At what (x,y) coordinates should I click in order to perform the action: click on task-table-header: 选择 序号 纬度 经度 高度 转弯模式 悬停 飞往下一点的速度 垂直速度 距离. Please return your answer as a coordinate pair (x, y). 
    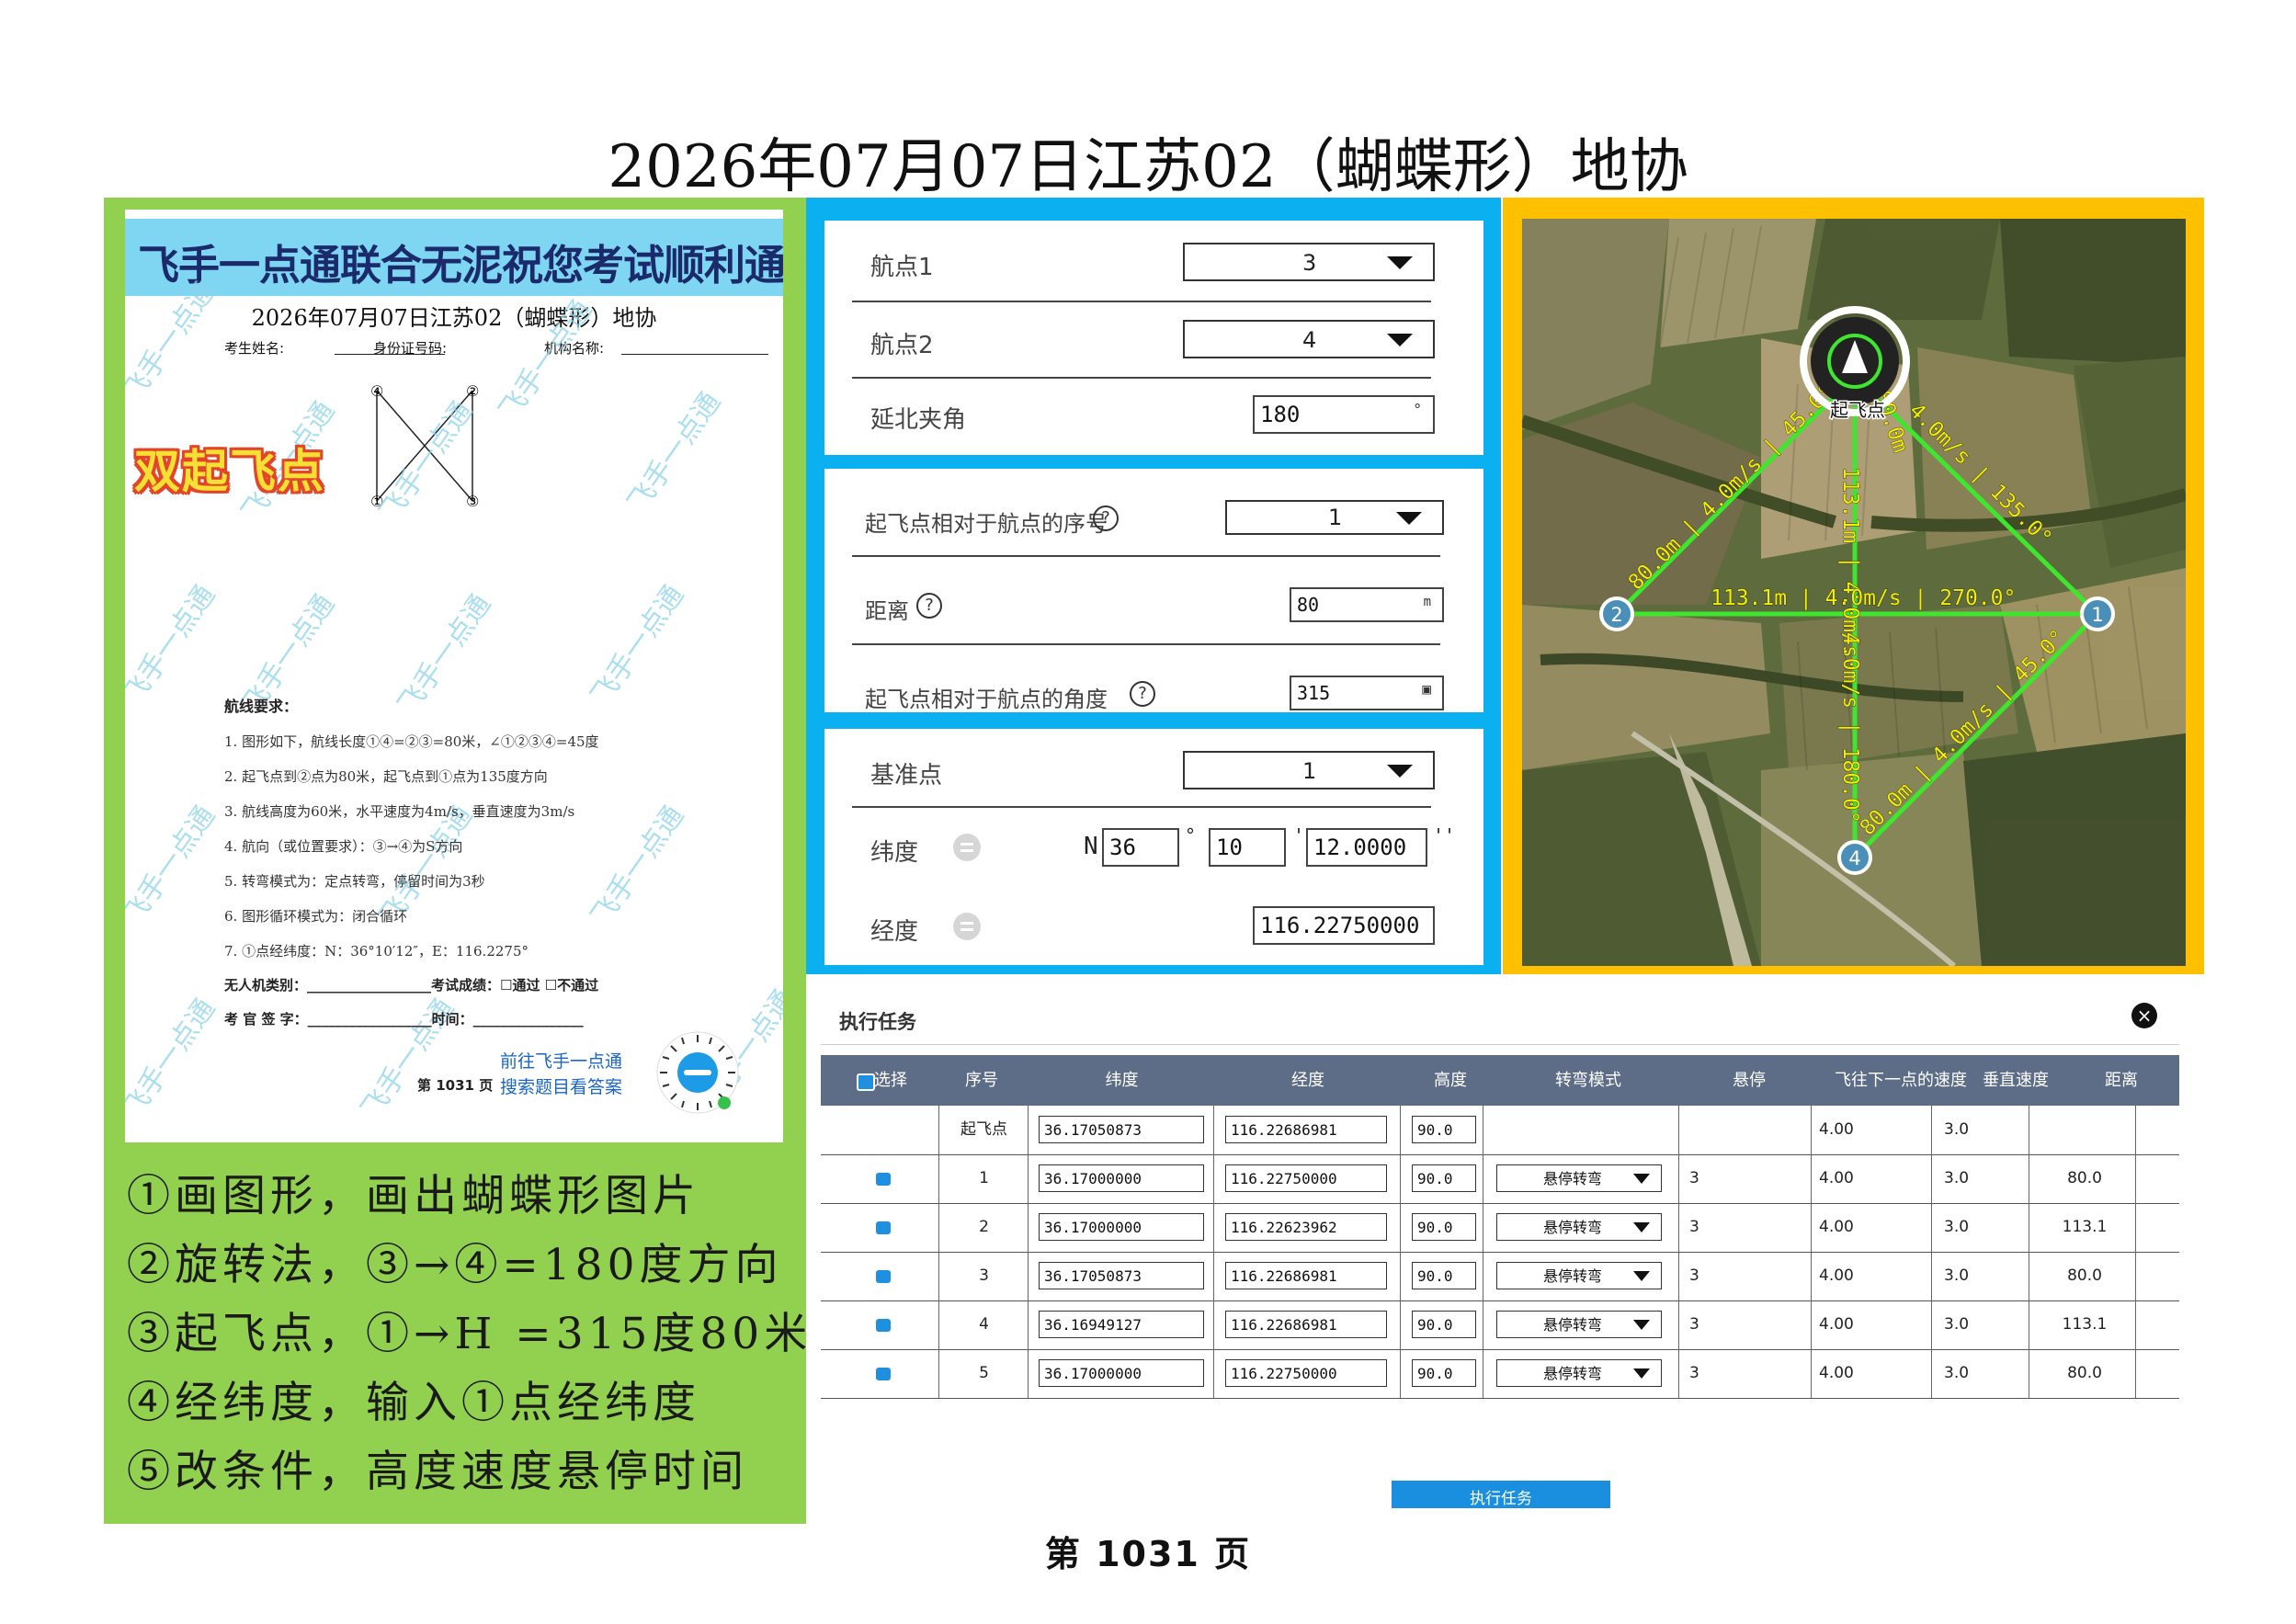
    Looking at the image, I should click on (1500, 1080).